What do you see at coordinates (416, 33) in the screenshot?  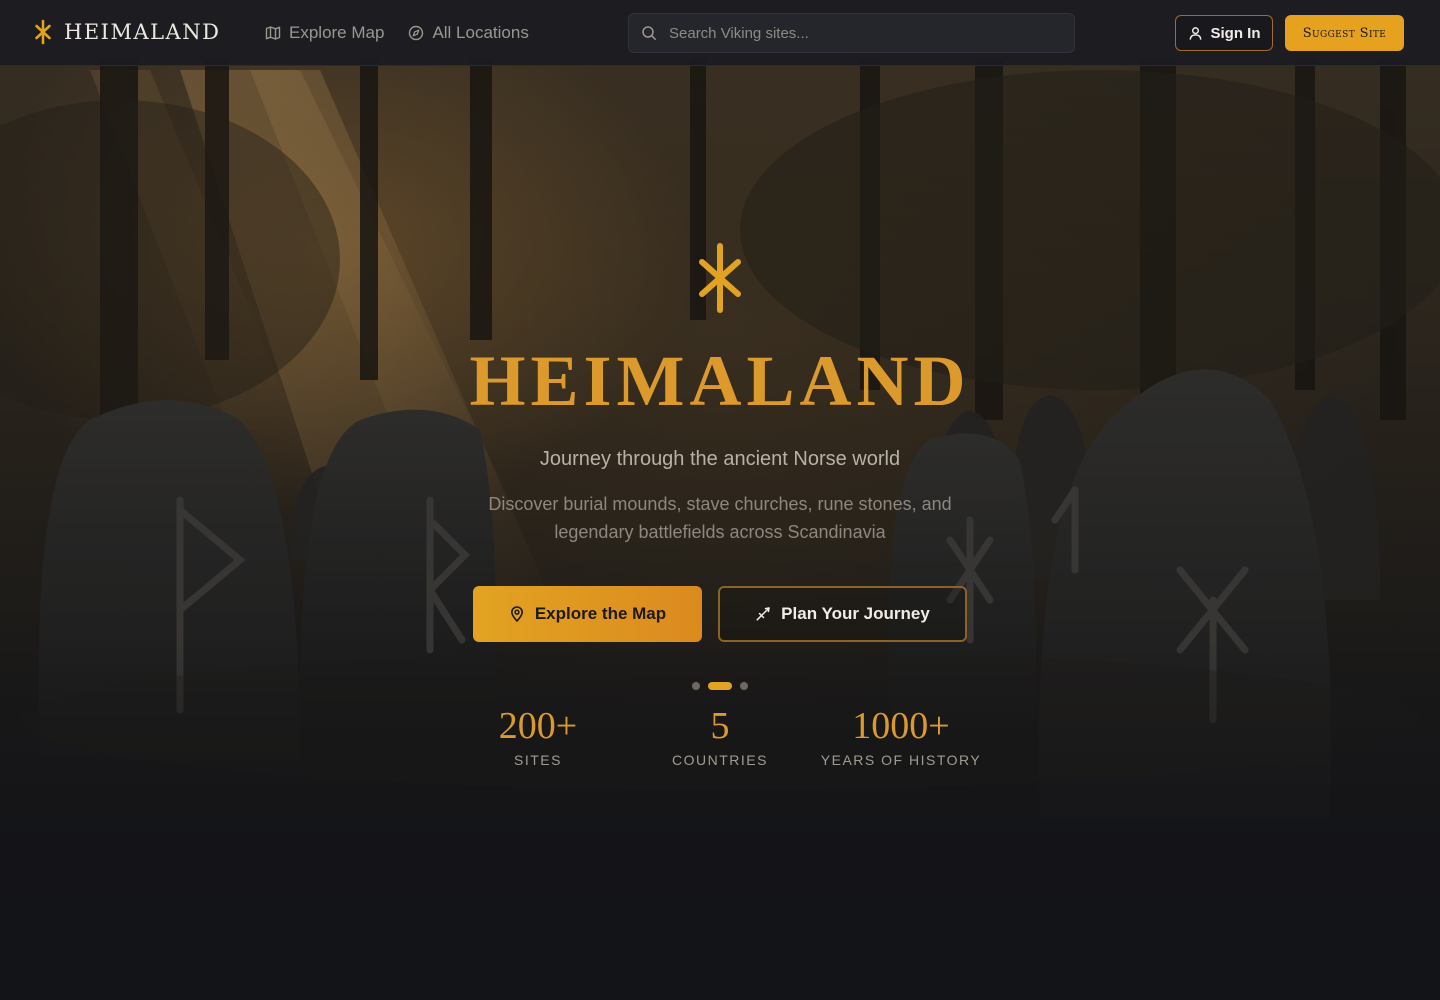 I see `compass-icon` at bounding box center [416, 33].